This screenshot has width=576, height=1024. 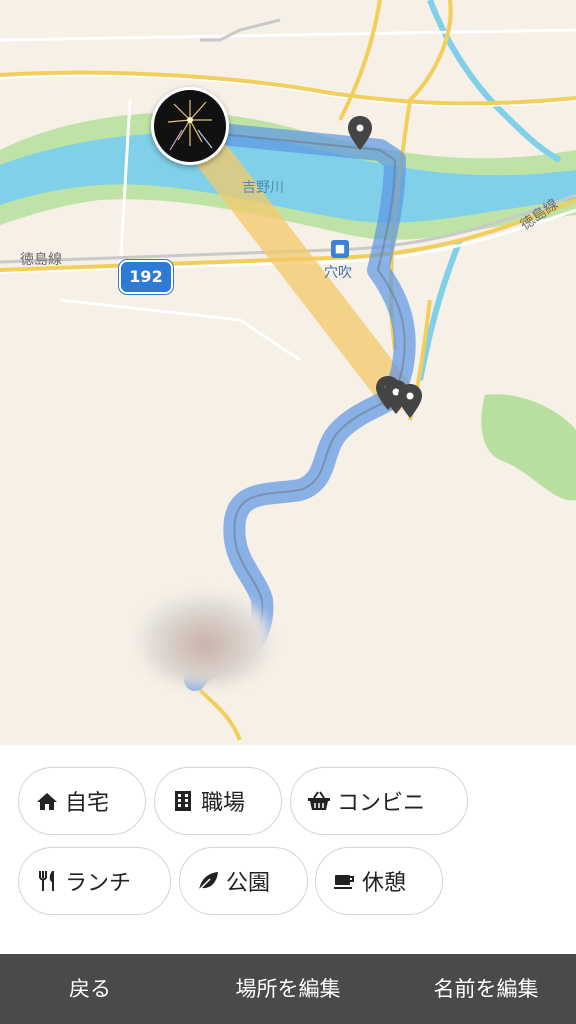 I want to click on coffee-cup-icon, so click(x=344, y=882).